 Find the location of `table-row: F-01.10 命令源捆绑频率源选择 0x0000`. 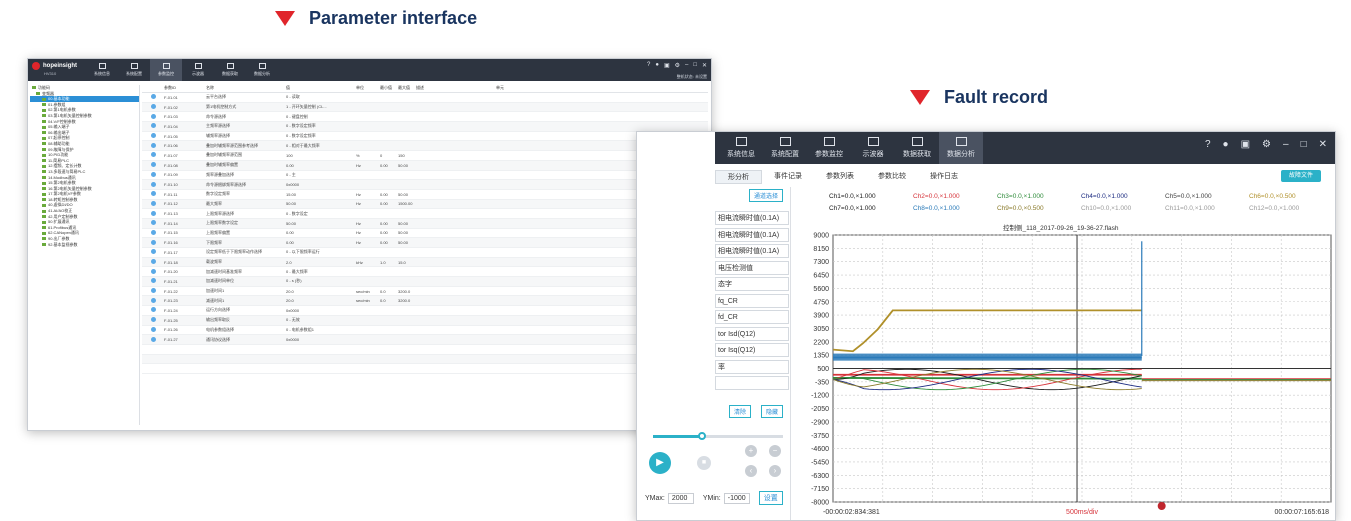

table-row: F-01.10 命令源捆绑频率源选择 0x0000 is located at coordinates (425, 185).